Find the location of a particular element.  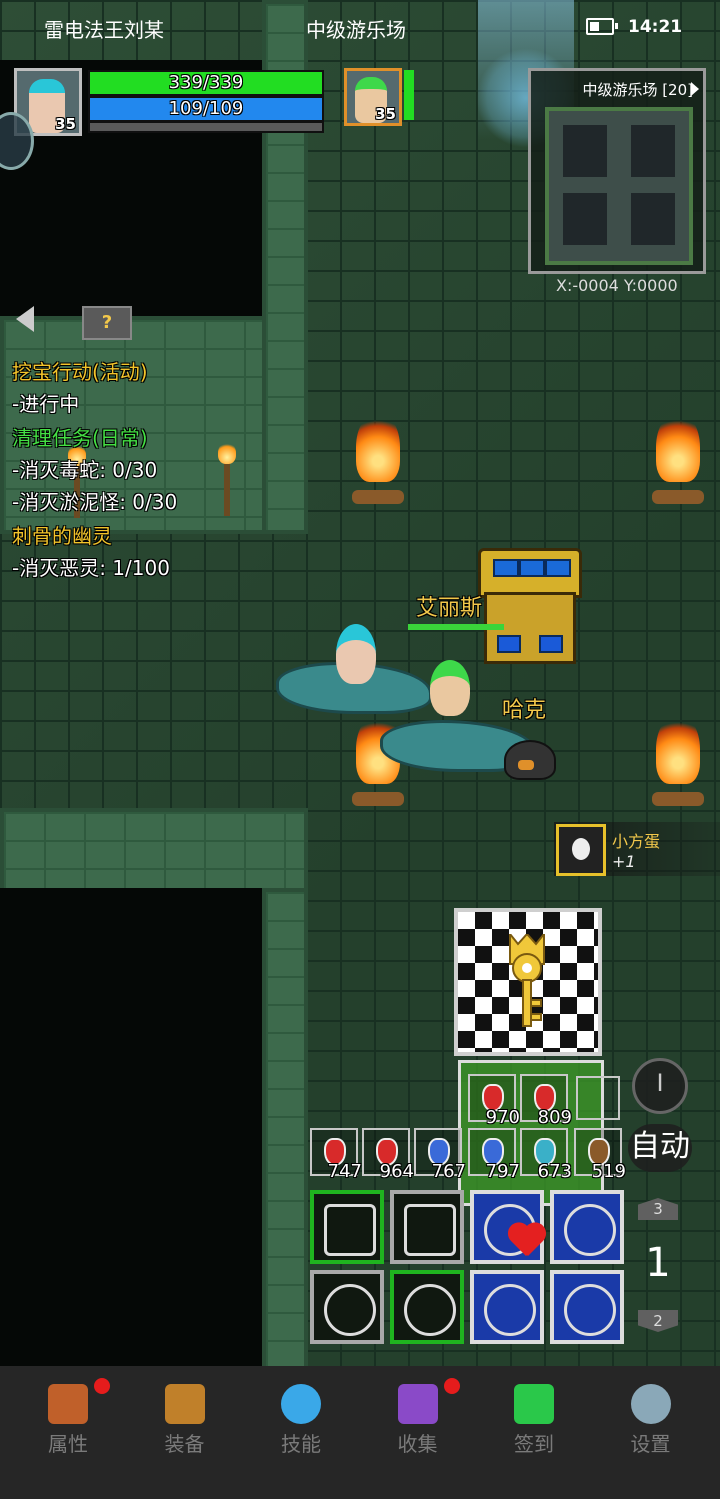

minimap: 中级游乐场 [20] is located at coordinates (617, 171).